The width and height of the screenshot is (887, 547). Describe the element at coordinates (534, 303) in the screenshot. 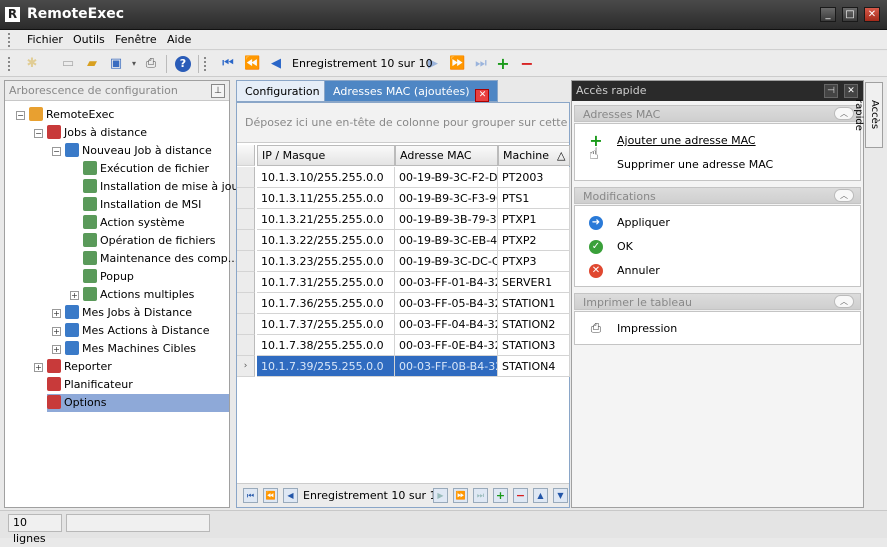

I see `grid-cell: STATION1` at that location.